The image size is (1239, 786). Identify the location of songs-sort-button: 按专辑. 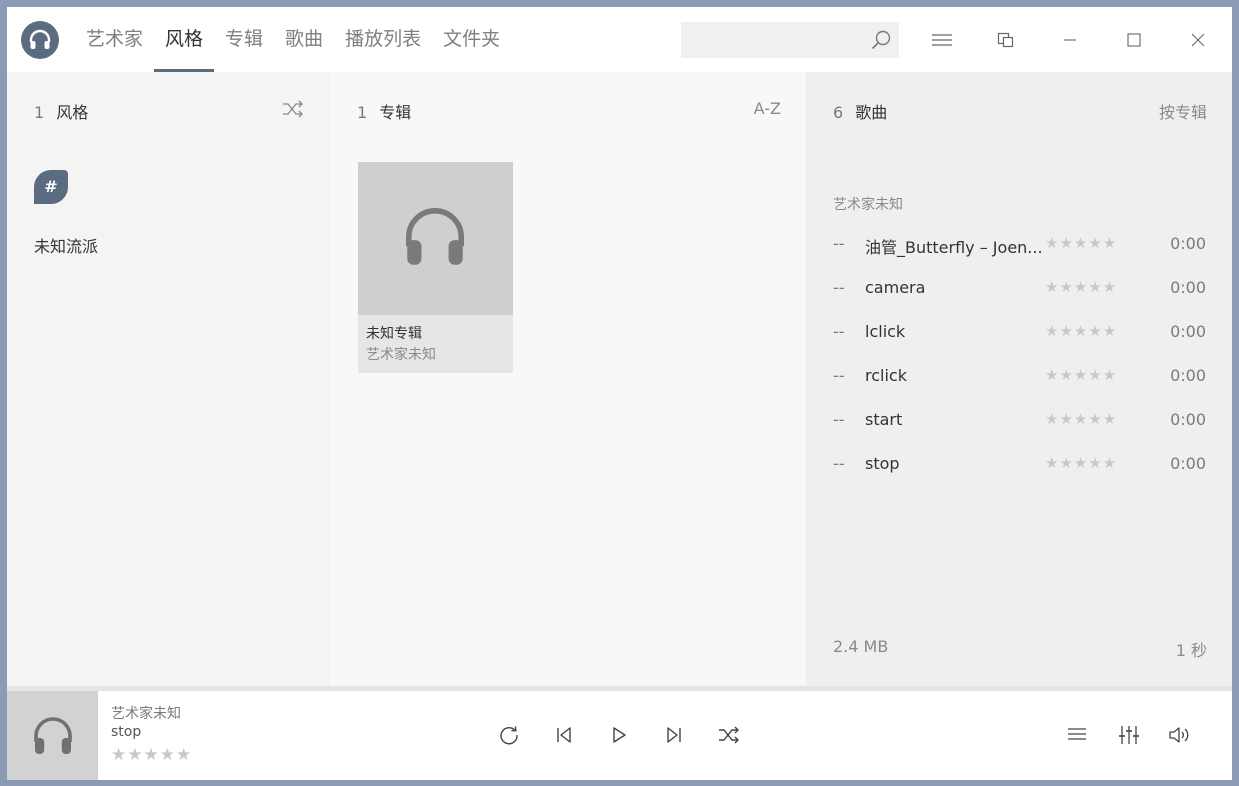
(1183, 111).